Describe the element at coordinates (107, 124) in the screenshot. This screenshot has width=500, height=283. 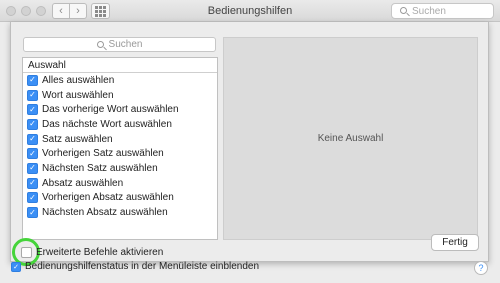
I see `list-item-label: Das nächste Wort auswählen` at that location.